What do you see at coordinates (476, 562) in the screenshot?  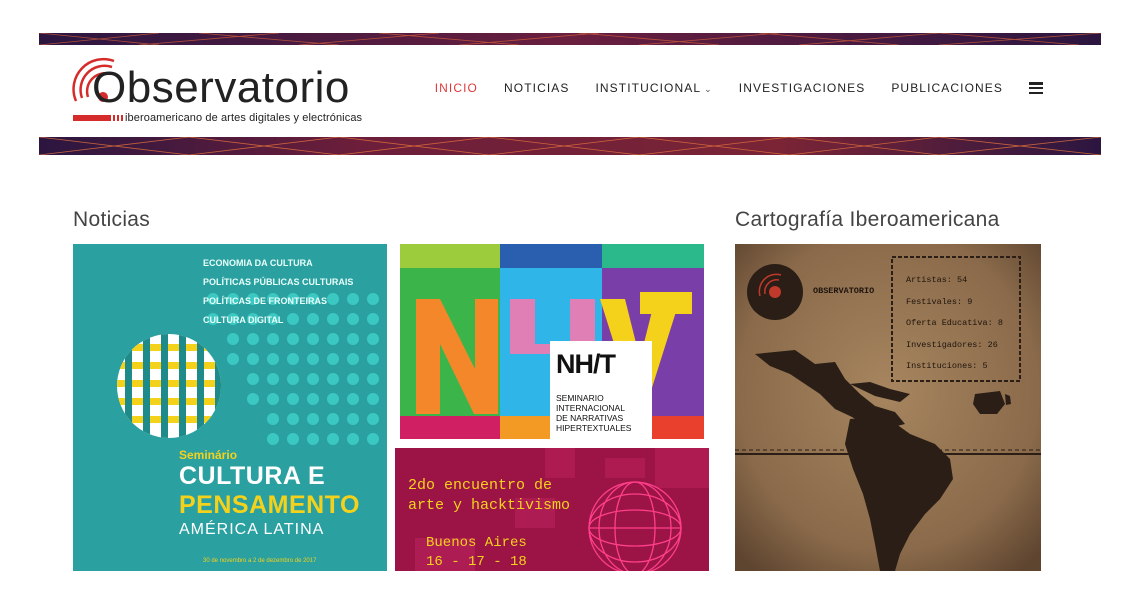 I see `hacktivismo-dates: 16 - 17 - 18` at bounding box center [476, 562].